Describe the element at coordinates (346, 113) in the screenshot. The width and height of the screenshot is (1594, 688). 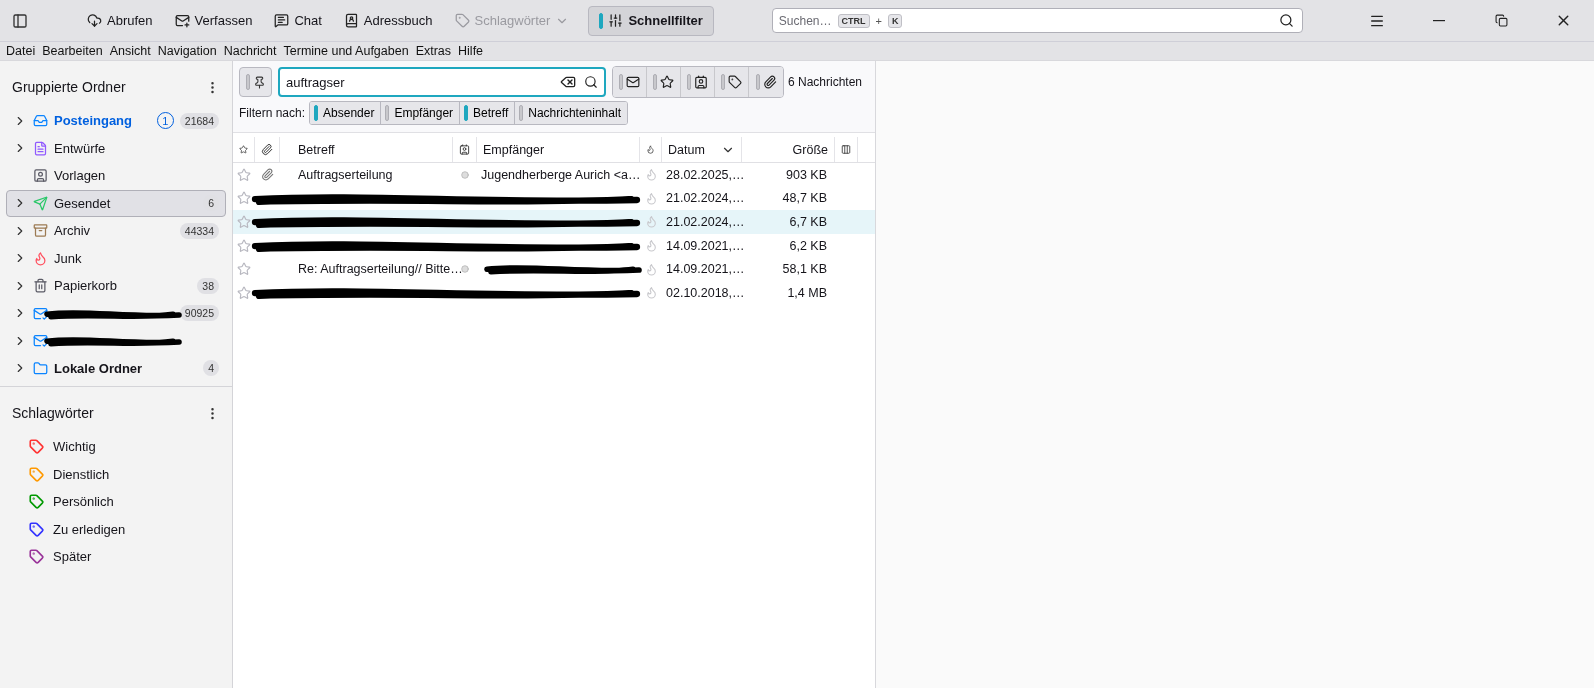
I see `filter-option-button: Absender` at that location.